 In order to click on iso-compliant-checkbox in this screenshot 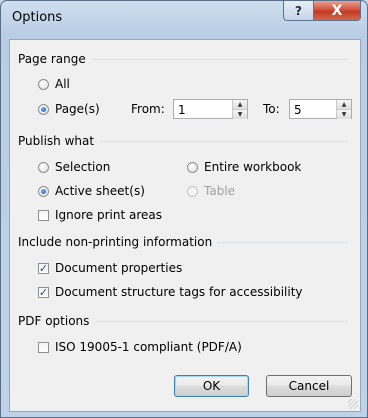, I will do `click(43, 347)`.